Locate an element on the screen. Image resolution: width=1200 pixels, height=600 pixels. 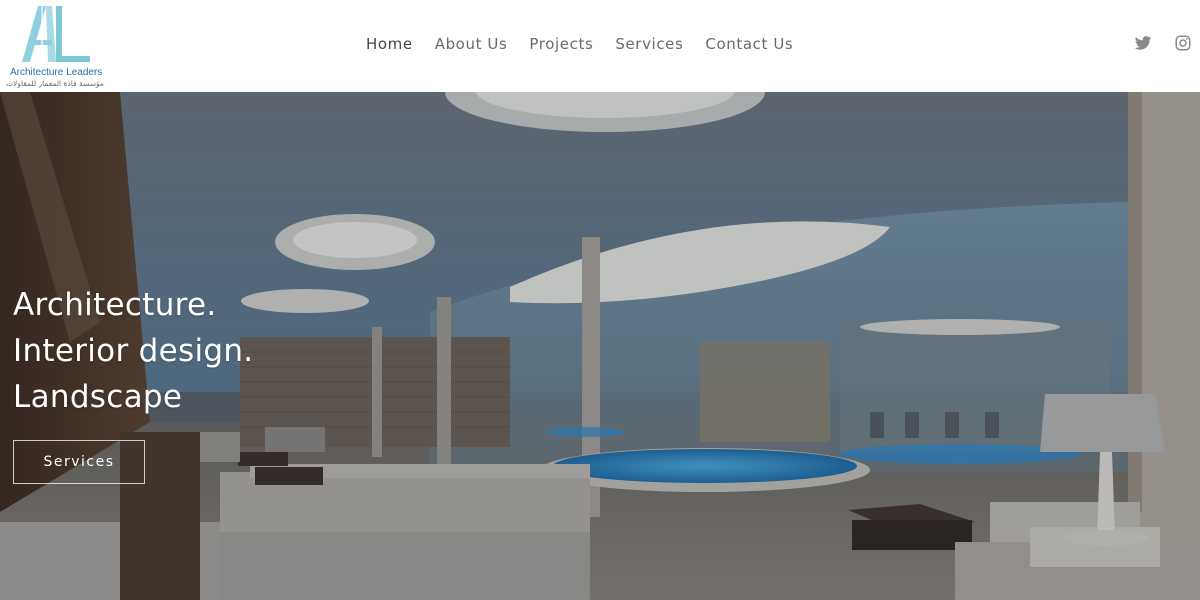
logo-arabic-name: مؤسسة قادة المعمار للمقاولات is located at coordinates (55, 83).